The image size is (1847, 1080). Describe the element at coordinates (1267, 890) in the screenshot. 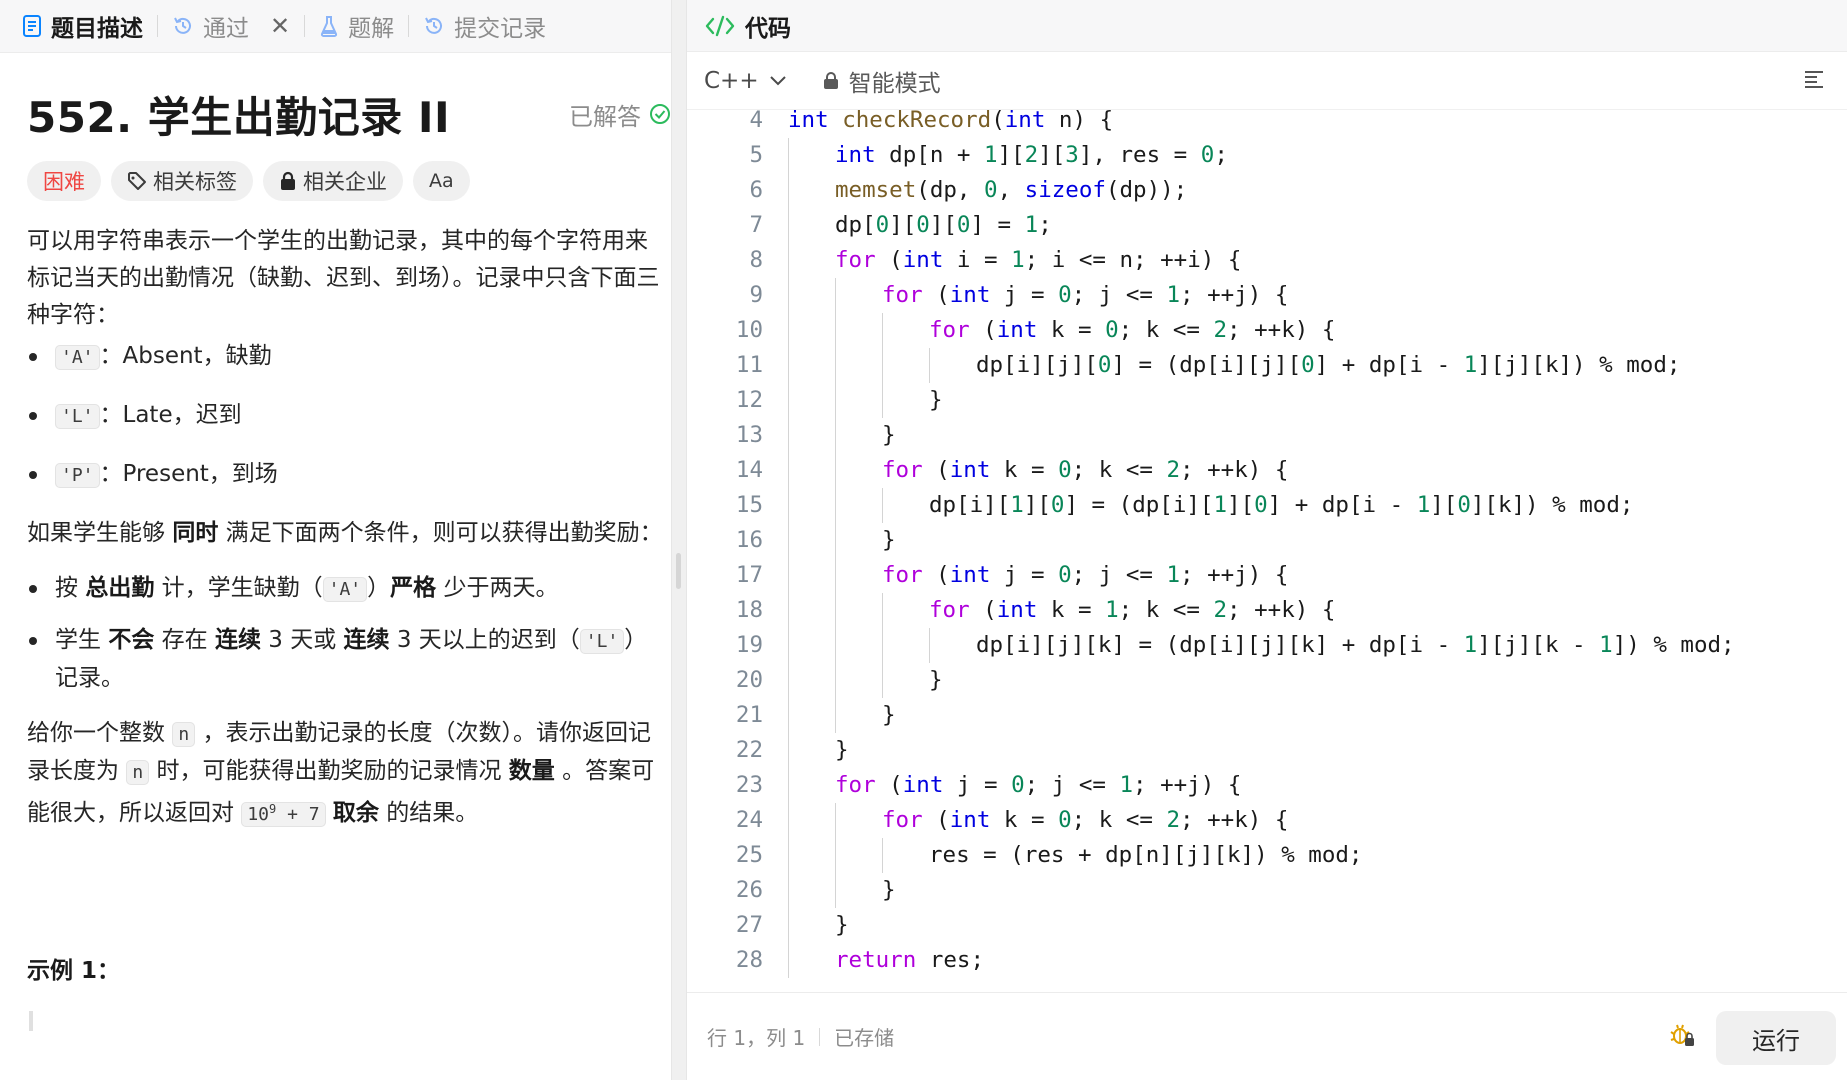

I see `code-line: 26}` at that location.